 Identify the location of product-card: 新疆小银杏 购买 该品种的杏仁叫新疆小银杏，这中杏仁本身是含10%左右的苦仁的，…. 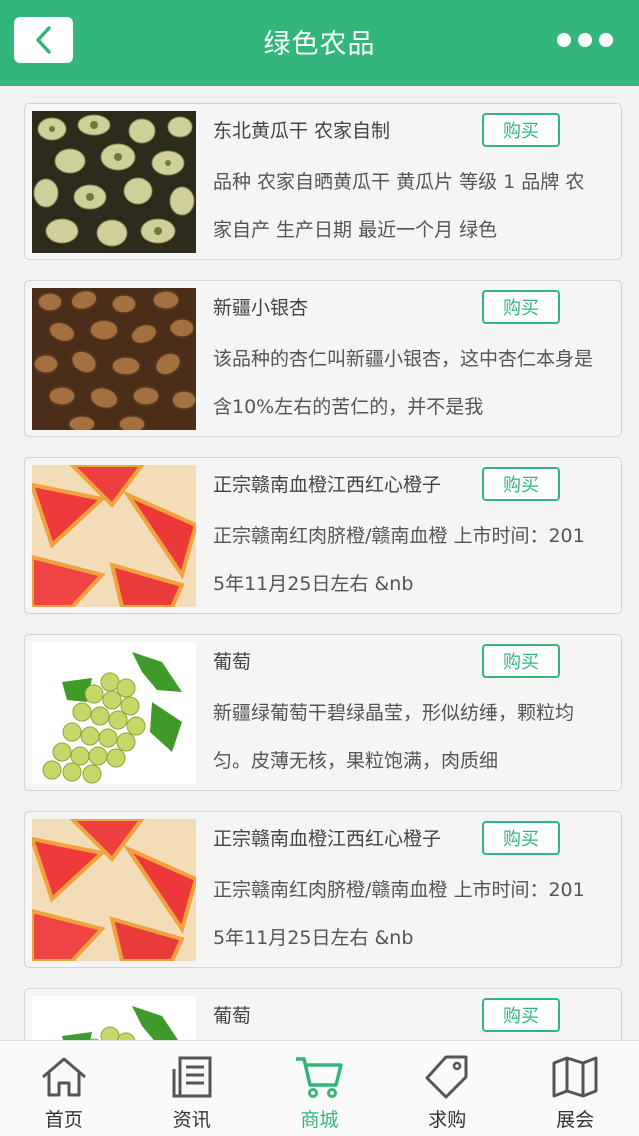
(323, 358).